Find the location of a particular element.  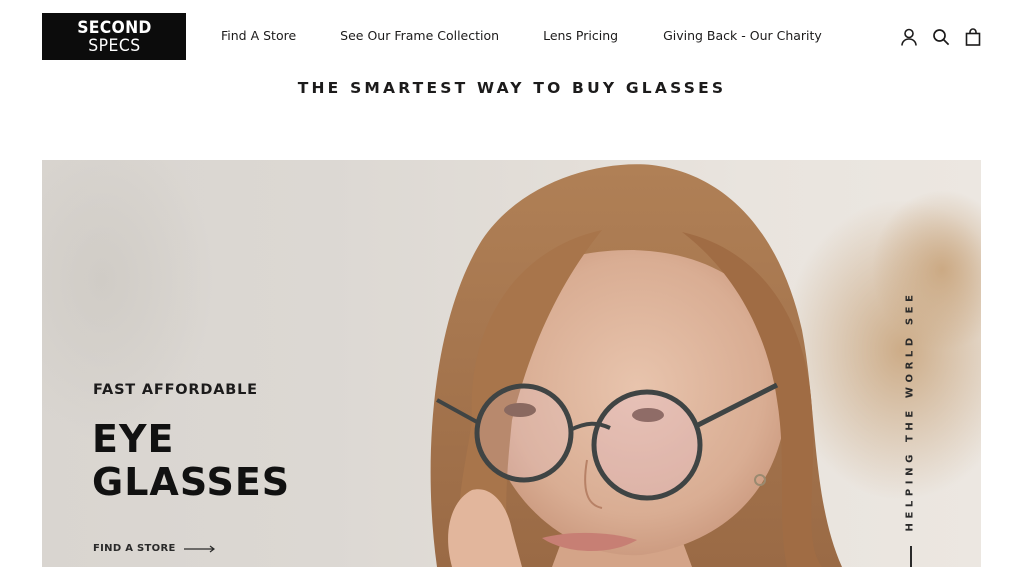

hero-vertical-text: HELPING THE WORLD SEE is located at coordinates (910, 410).